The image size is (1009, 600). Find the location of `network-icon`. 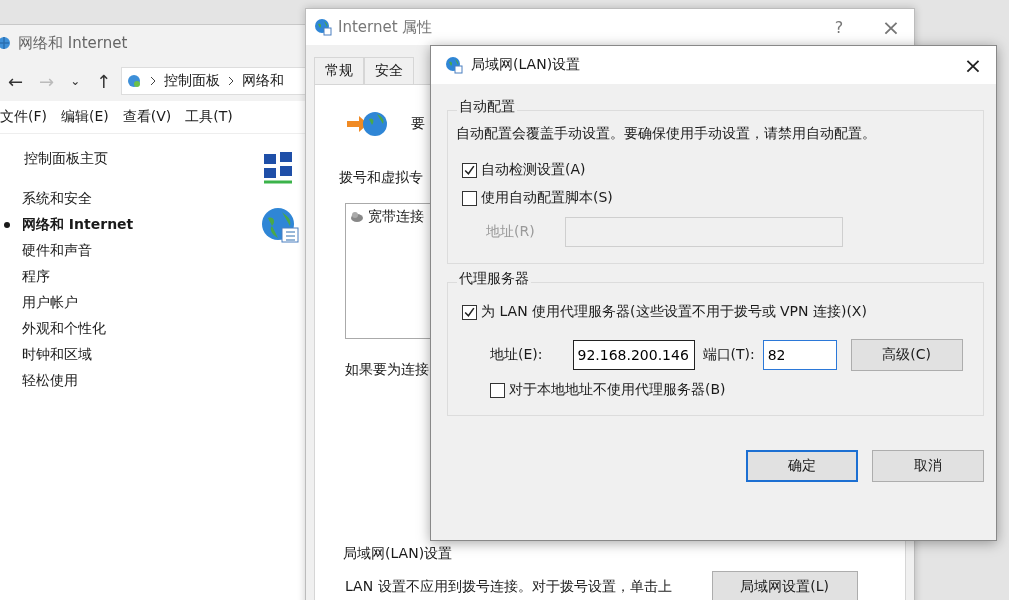

network-icon is located at coordinates (6, 43).